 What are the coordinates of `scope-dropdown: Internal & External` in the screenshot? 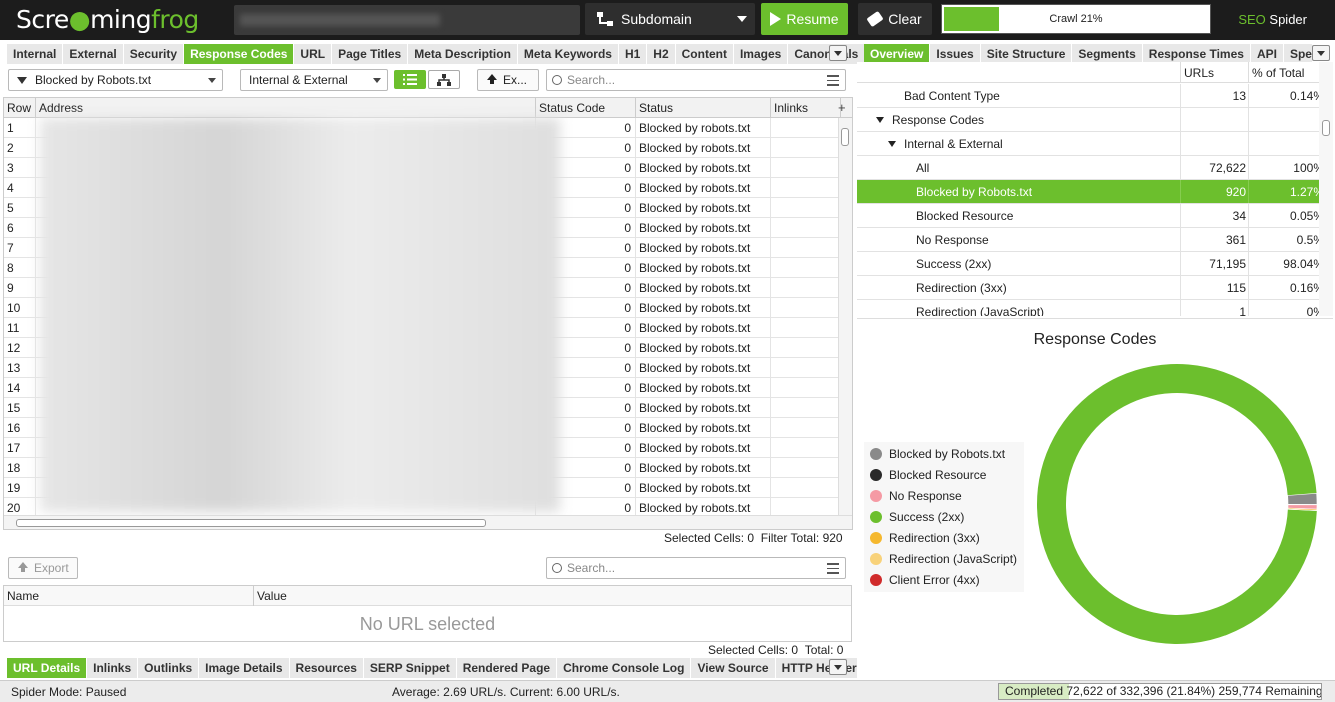 It's located at (314, 80).